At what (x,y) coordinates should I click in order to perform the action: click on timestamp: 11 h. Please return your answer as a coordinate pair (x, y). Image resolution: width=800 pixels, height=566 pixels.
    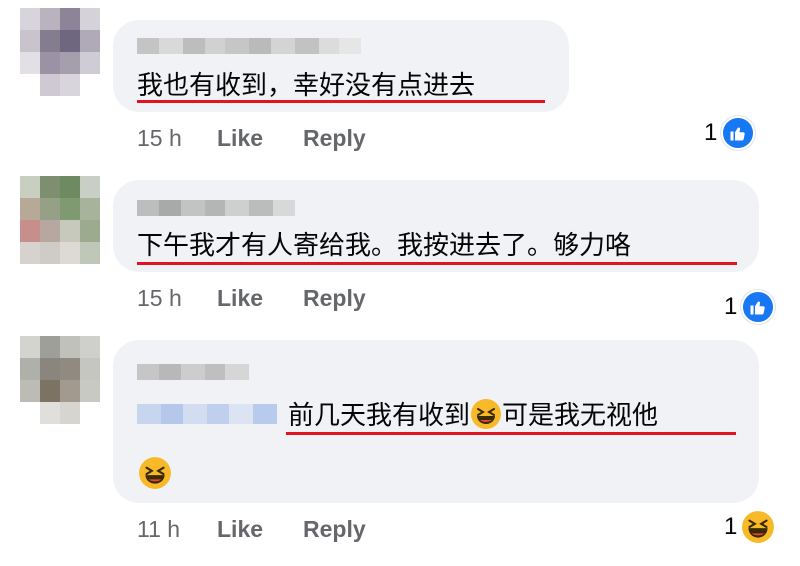
    Looking at the image, I should click on (177, 529).